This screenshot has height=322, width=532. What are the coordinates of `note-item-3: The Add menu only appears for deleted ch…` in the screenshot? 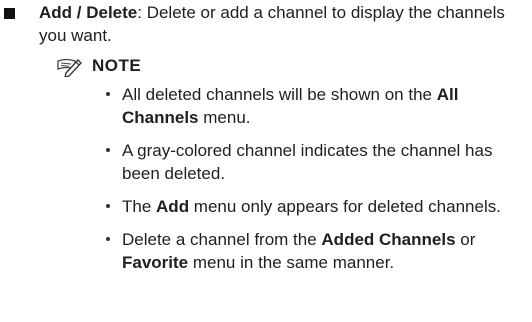 It's located at (311, 206).